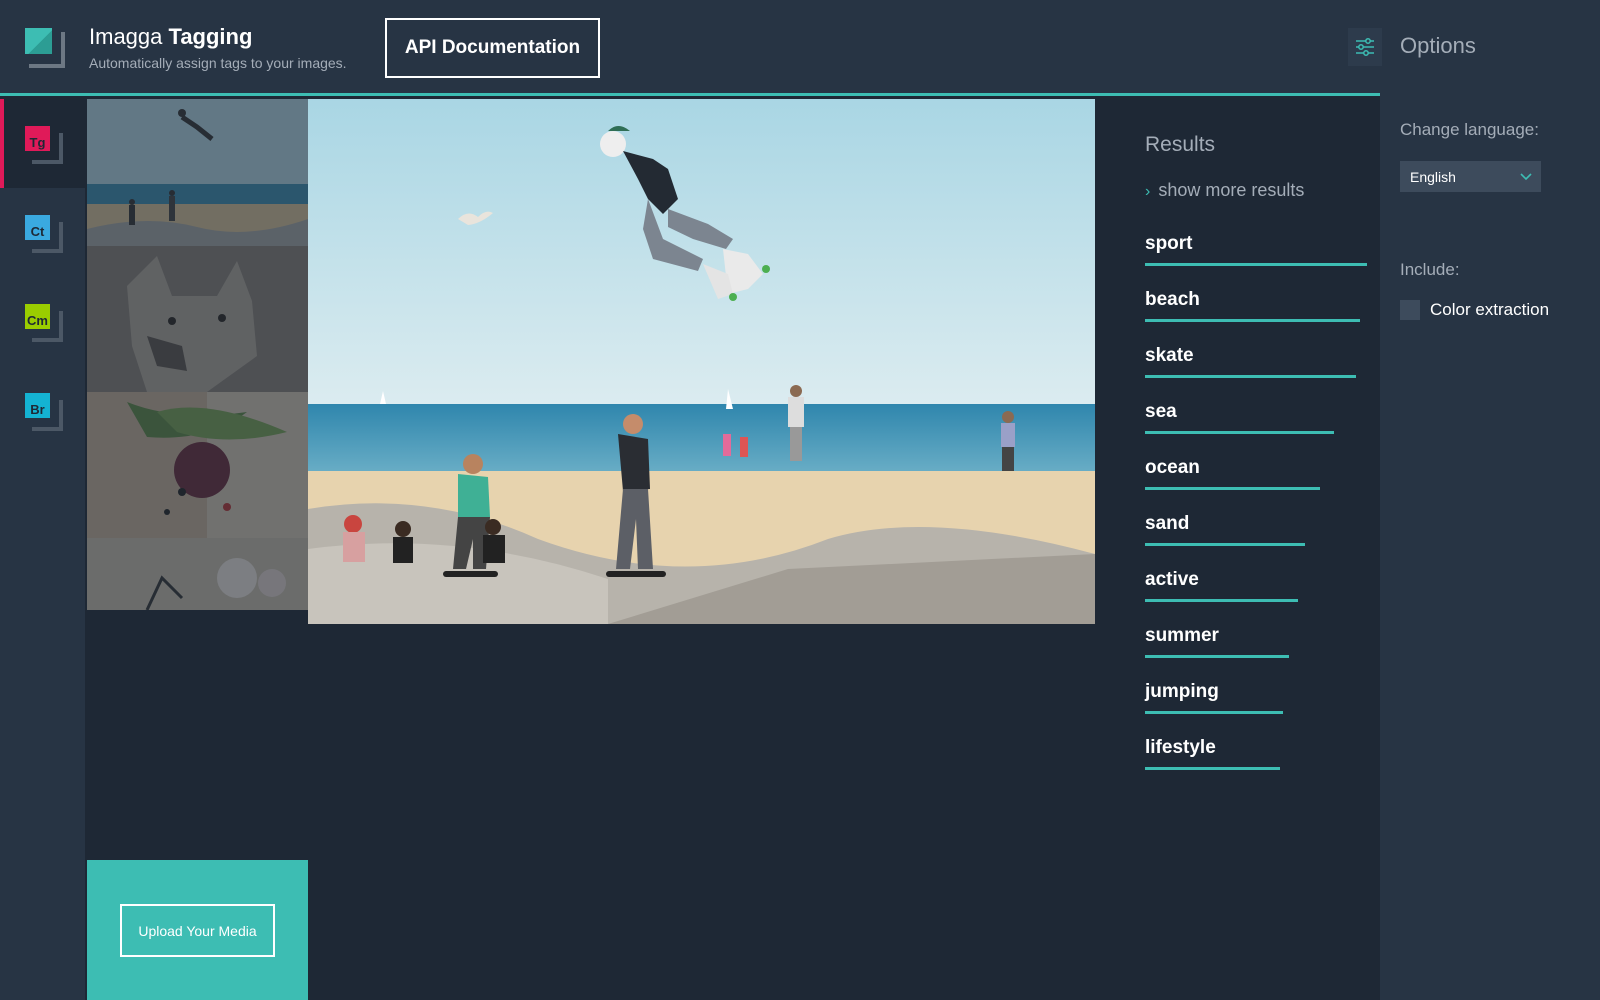 This screenshot has height=1000, width=1600. Describe the element at coordinates (1182, 635) in the screenshot. I see `tag-label: summer` at that location.